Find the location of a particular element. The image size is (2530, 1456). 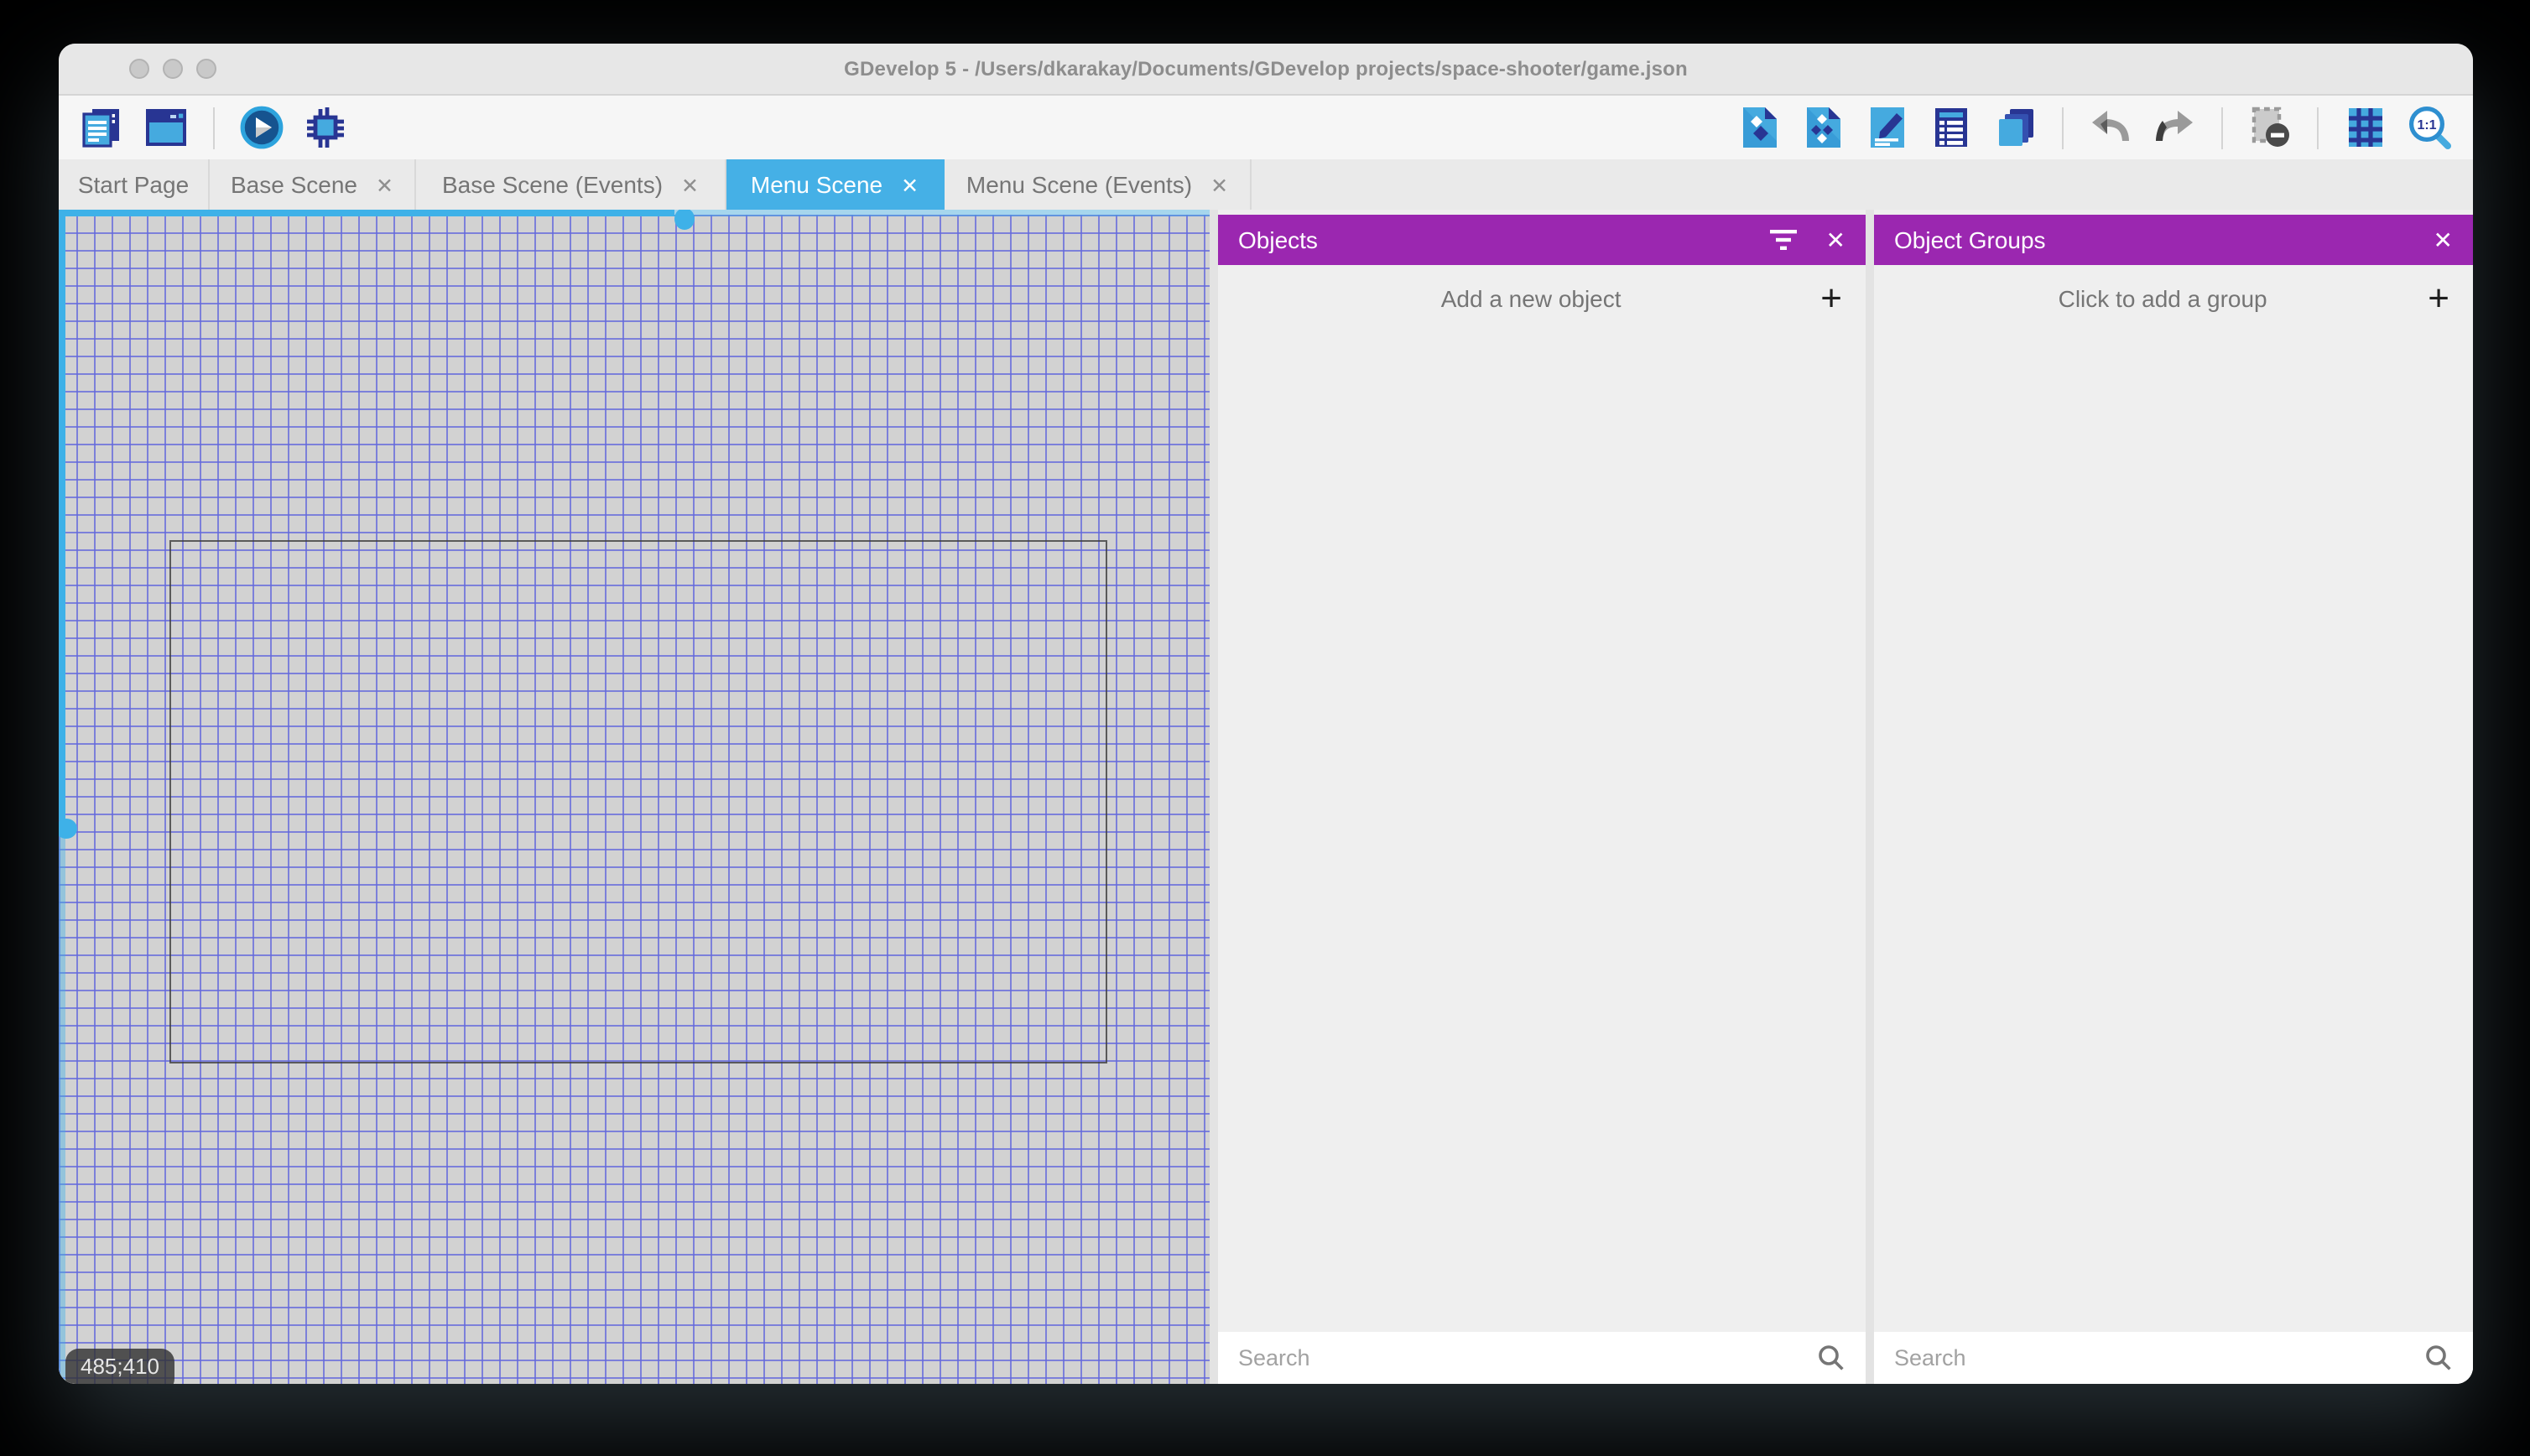

tab-menu-scene-events: Menu Scene (Events) ✕ is located at coordinates (1098, 184).